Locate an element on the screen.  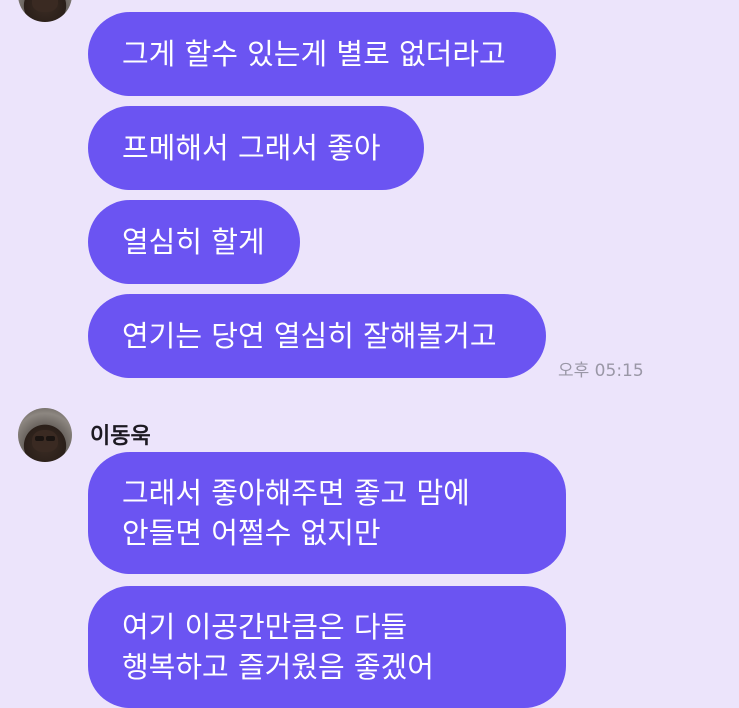
glasses-right is located at coordinates (50, 438).